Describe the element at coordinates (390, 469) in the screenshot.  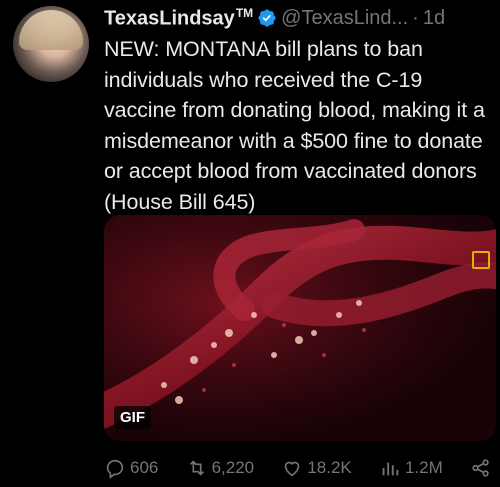
I see `views-chart-icon` at that location.